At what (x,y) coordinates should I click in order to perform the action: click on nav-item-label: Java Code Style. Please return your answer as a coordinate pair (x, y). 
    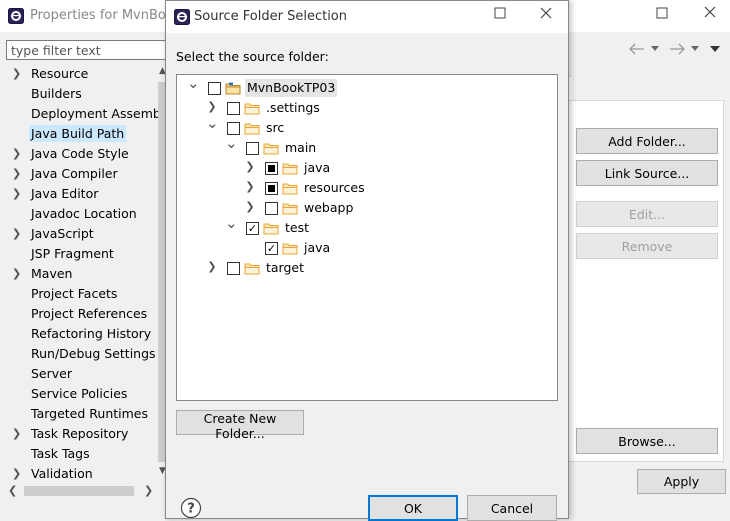
    Looking at the image, I should click on (80, 153).